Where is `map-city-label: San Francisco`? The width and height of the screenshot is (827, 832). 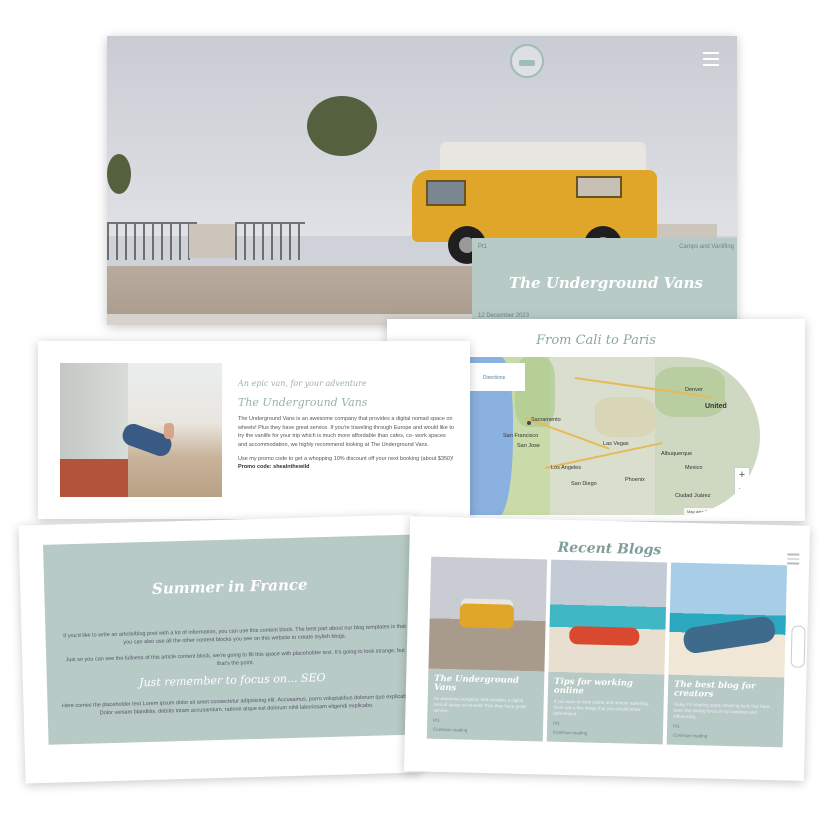
map-city-label: San Francisco is located at coordinates (521, 436).